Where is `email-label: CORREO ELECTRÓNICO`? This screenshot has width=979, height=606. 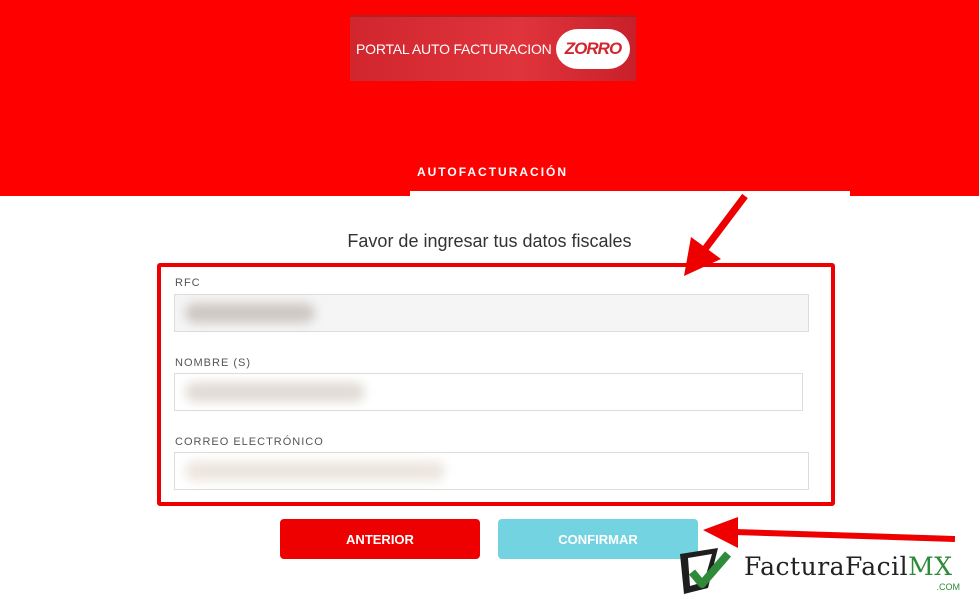 email-label: CORREO ELECTRÓNICO is located at coordinates (249, 442).